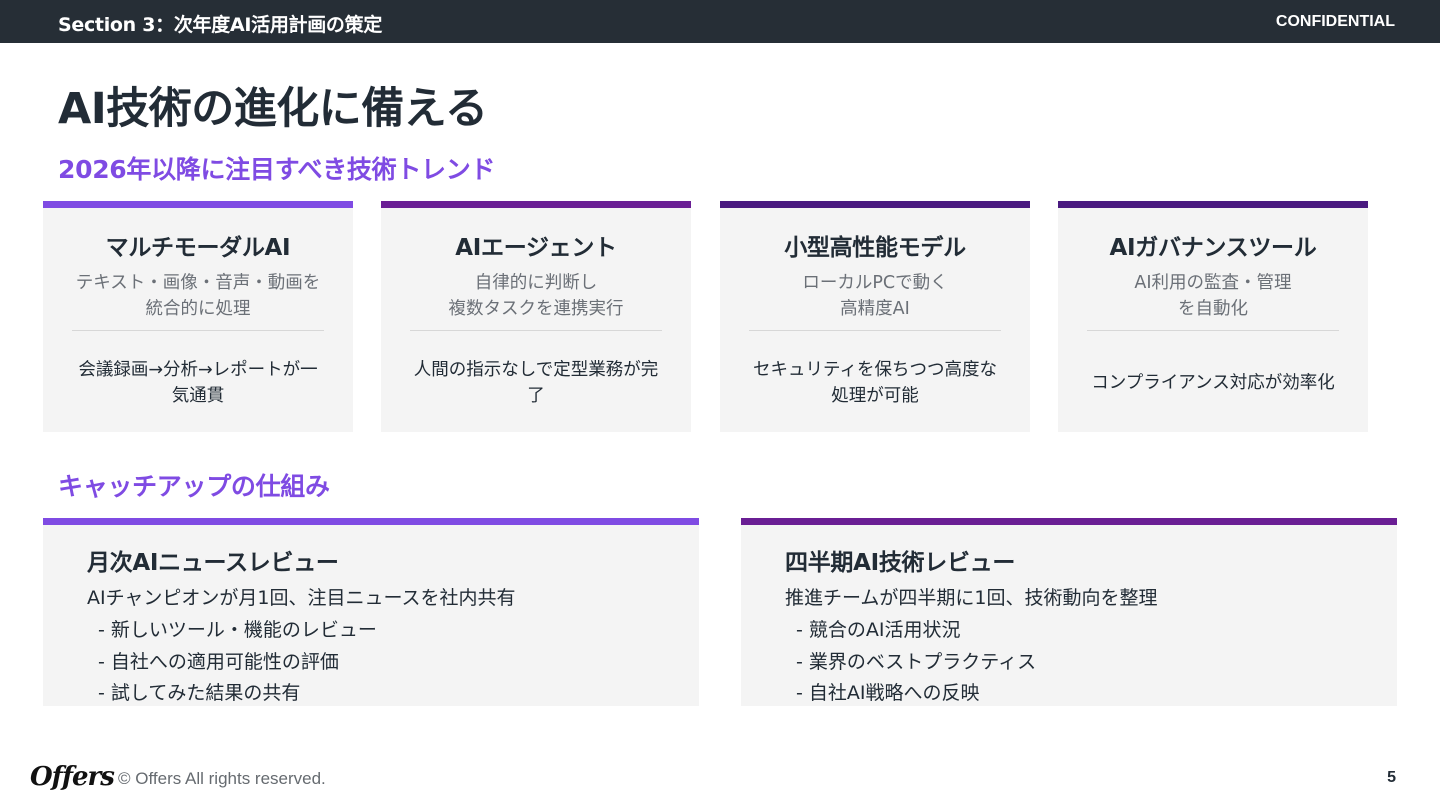  Describe the element at coordinates (198, 396) in the screenshot. I see `trend-card-point-line: 気通貫` at that location.